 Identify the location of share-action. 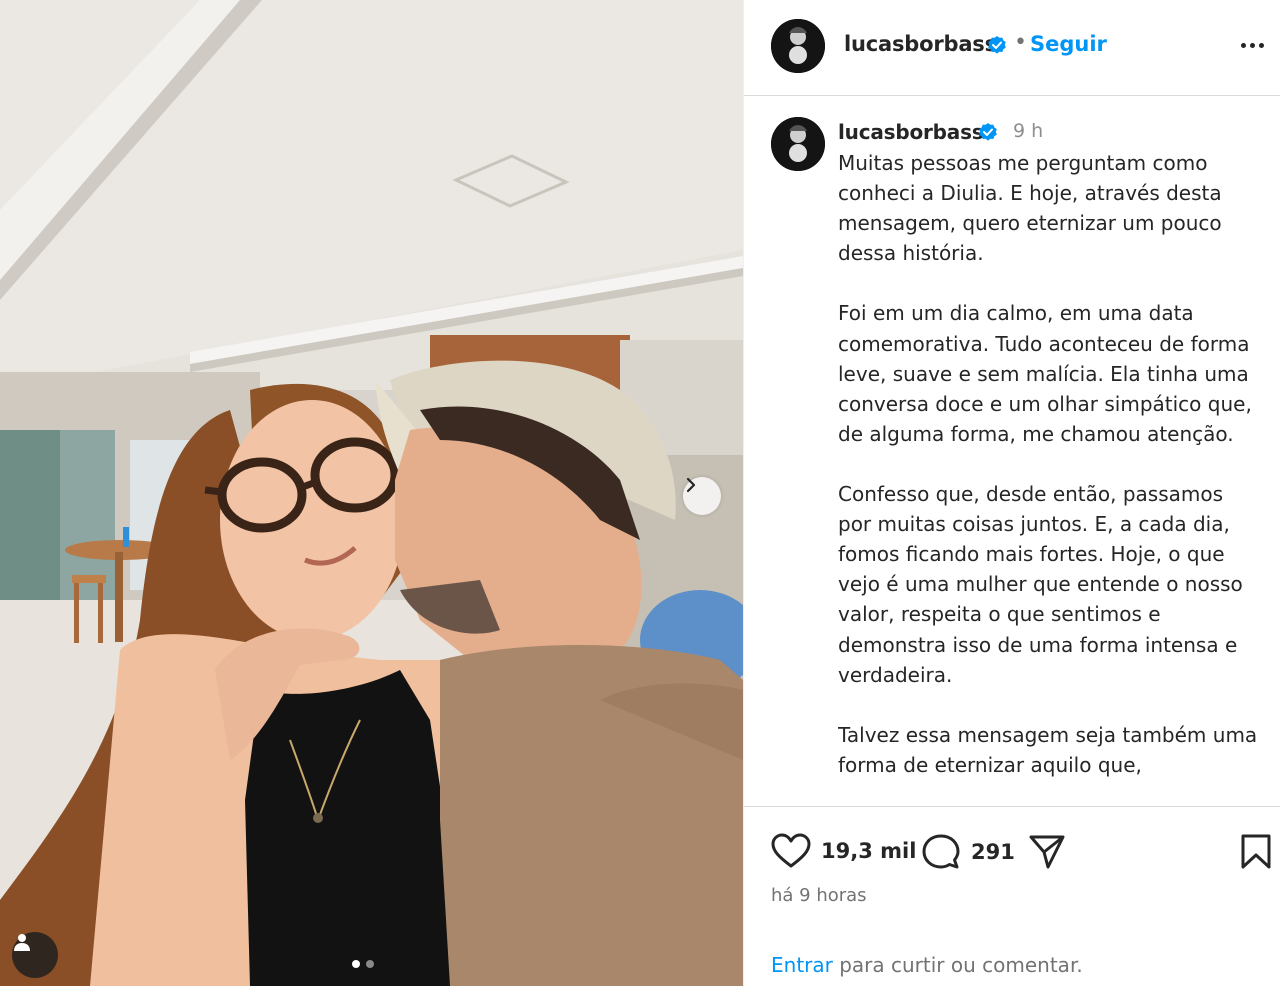
(1047, 852).